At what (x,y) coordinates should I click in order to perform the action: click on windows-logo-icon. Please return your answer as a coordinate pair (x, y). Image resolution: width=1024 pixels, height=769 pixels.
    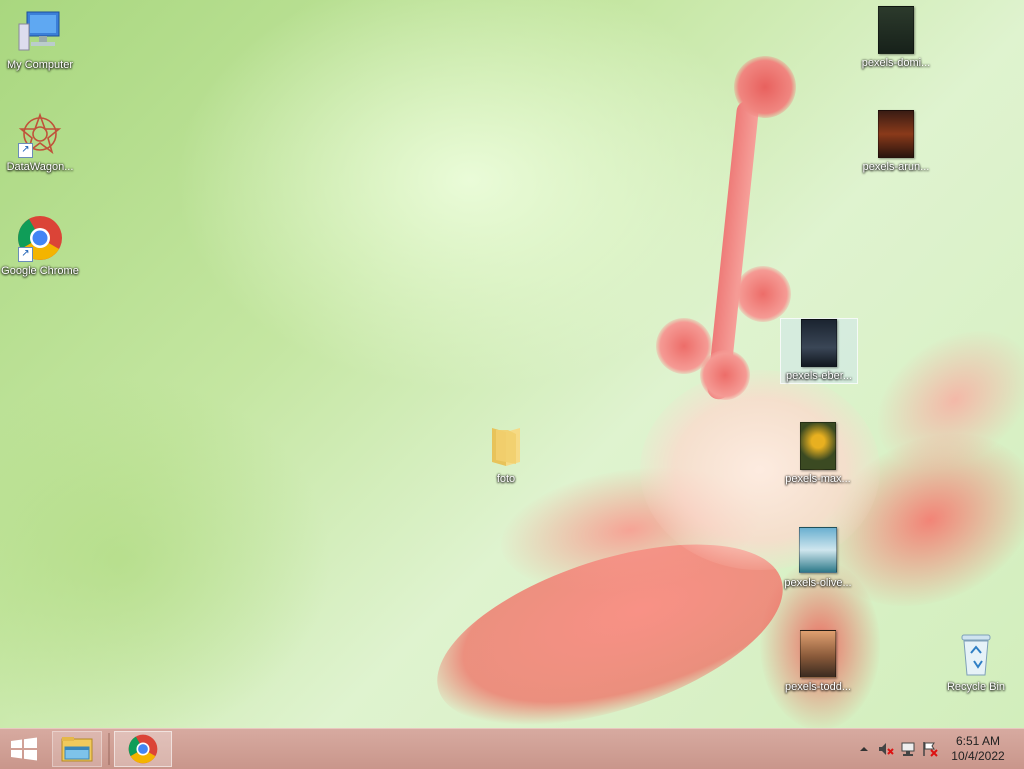
    Looking at the image, I should click on (24, 749).